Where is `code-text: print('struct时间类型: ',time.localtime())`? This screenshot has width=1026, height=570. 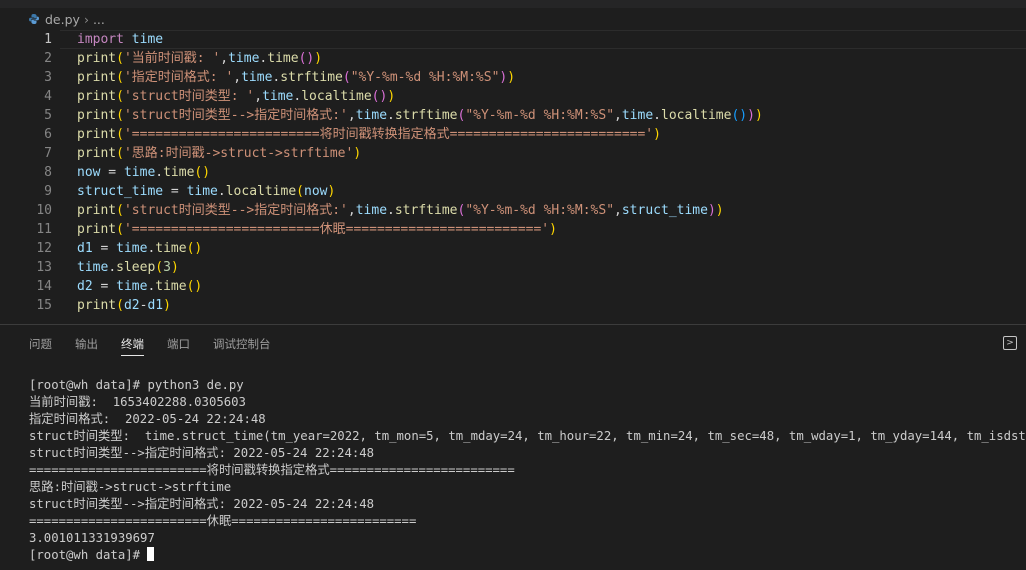 code-text: print('struct时间类型: ',time.localtime()) is located at coordinates (236, 96).